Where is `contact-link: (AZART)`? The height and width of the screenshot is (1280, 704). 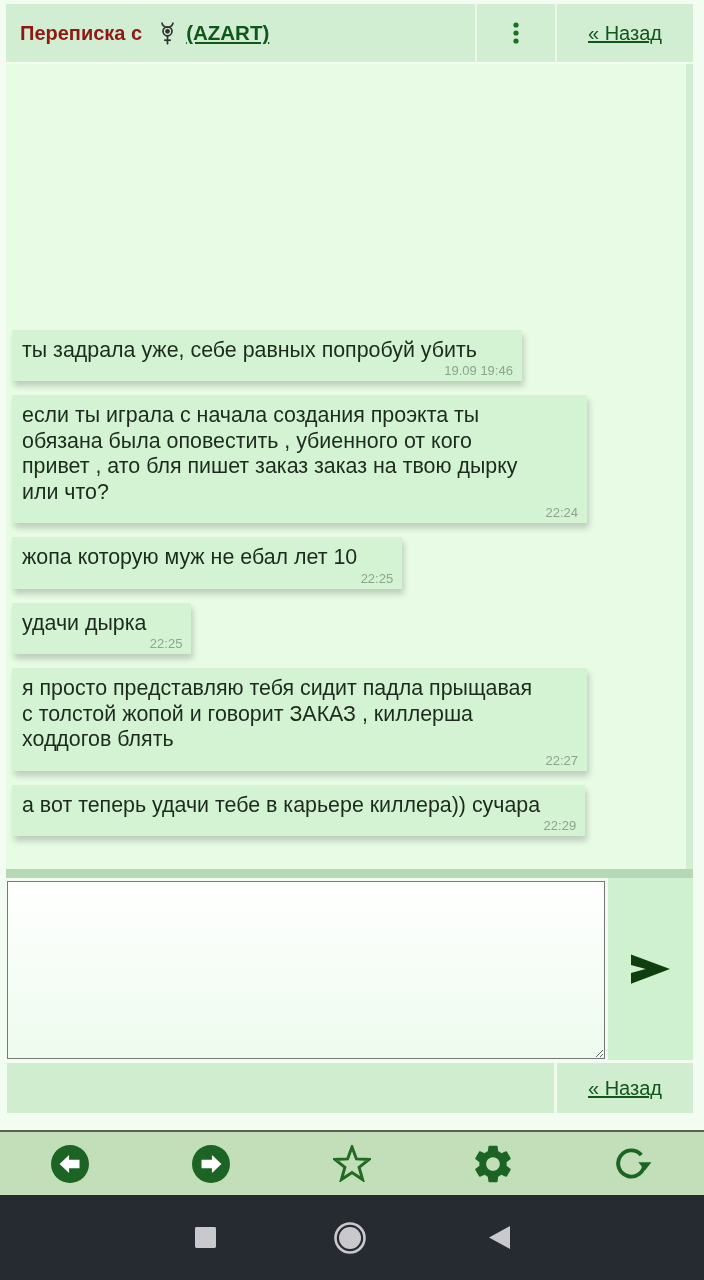
contact-link: (AZART) is located at coordinates (228, 33).